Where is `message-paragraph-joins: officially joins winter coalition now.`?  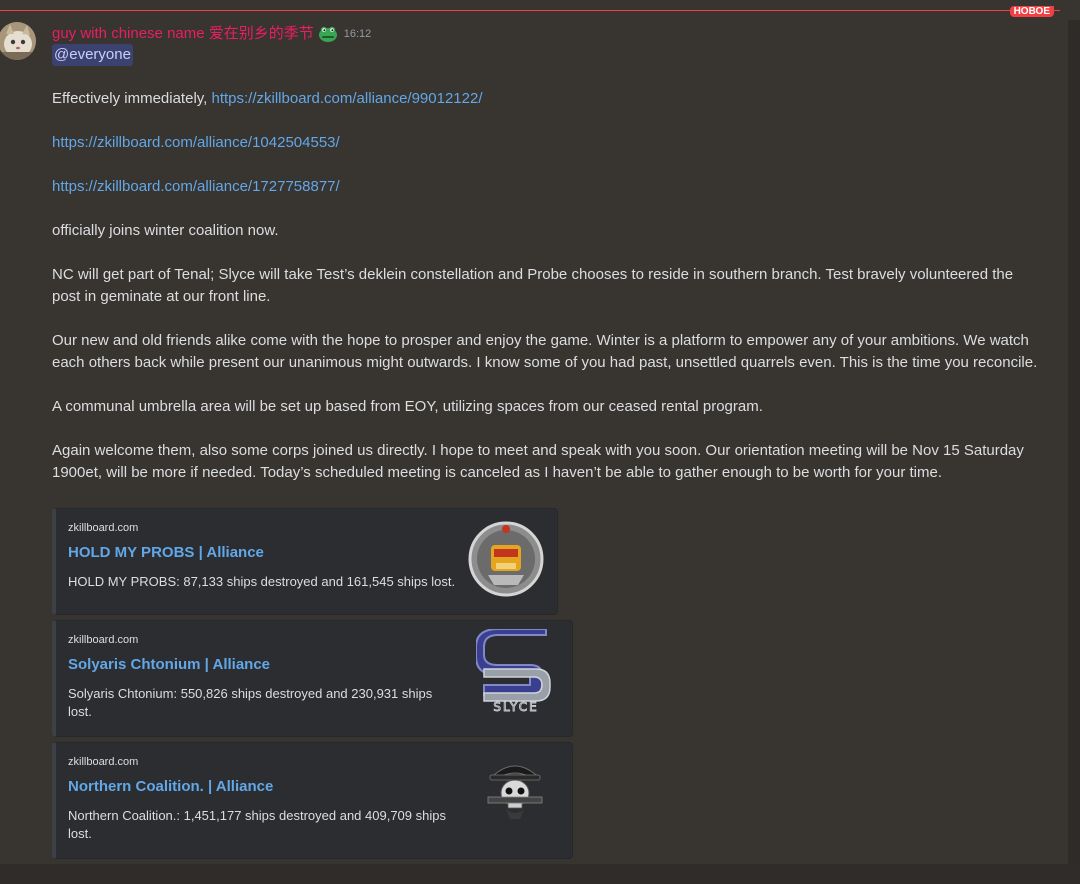 message-paragraph-joins: officially joins winter coalition now. is located at coordinates (165, 230).